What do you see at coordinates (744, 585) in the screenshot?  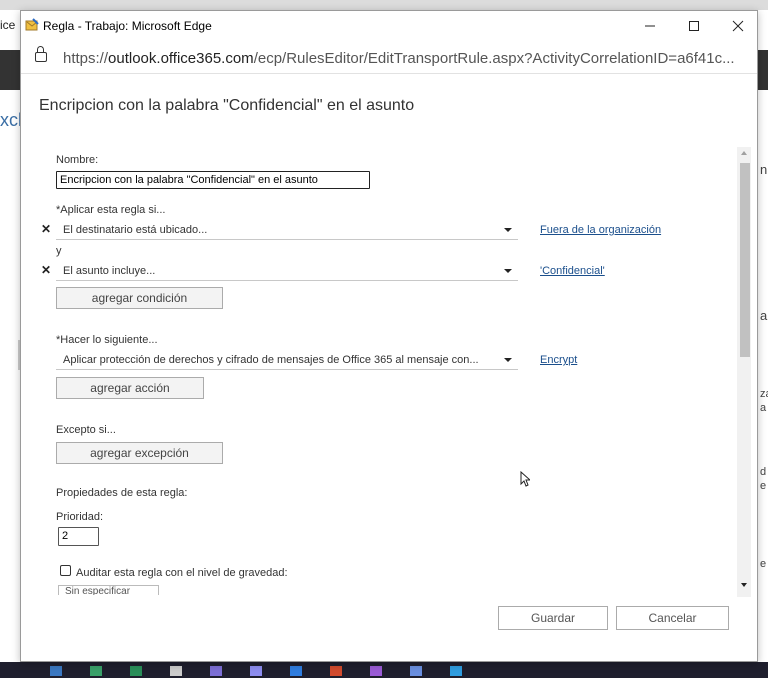 I see `scroll-down-icon` at bounding box center [744, 585].